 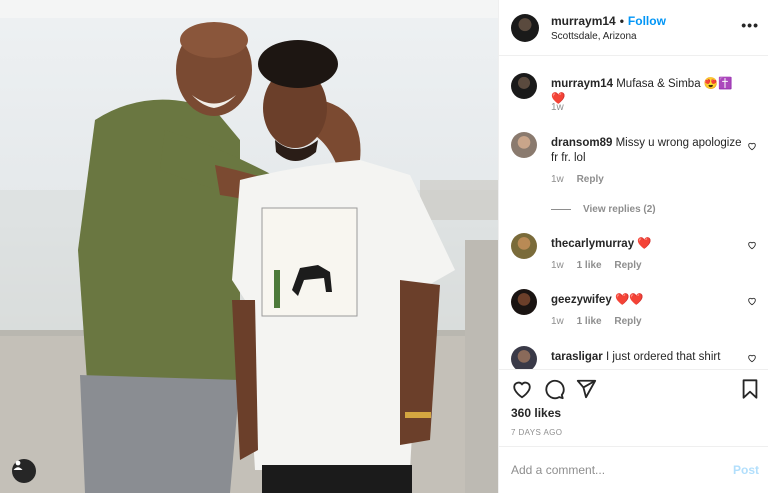 I want to click on caption-username: murraym14, so click(x=582, y=84).